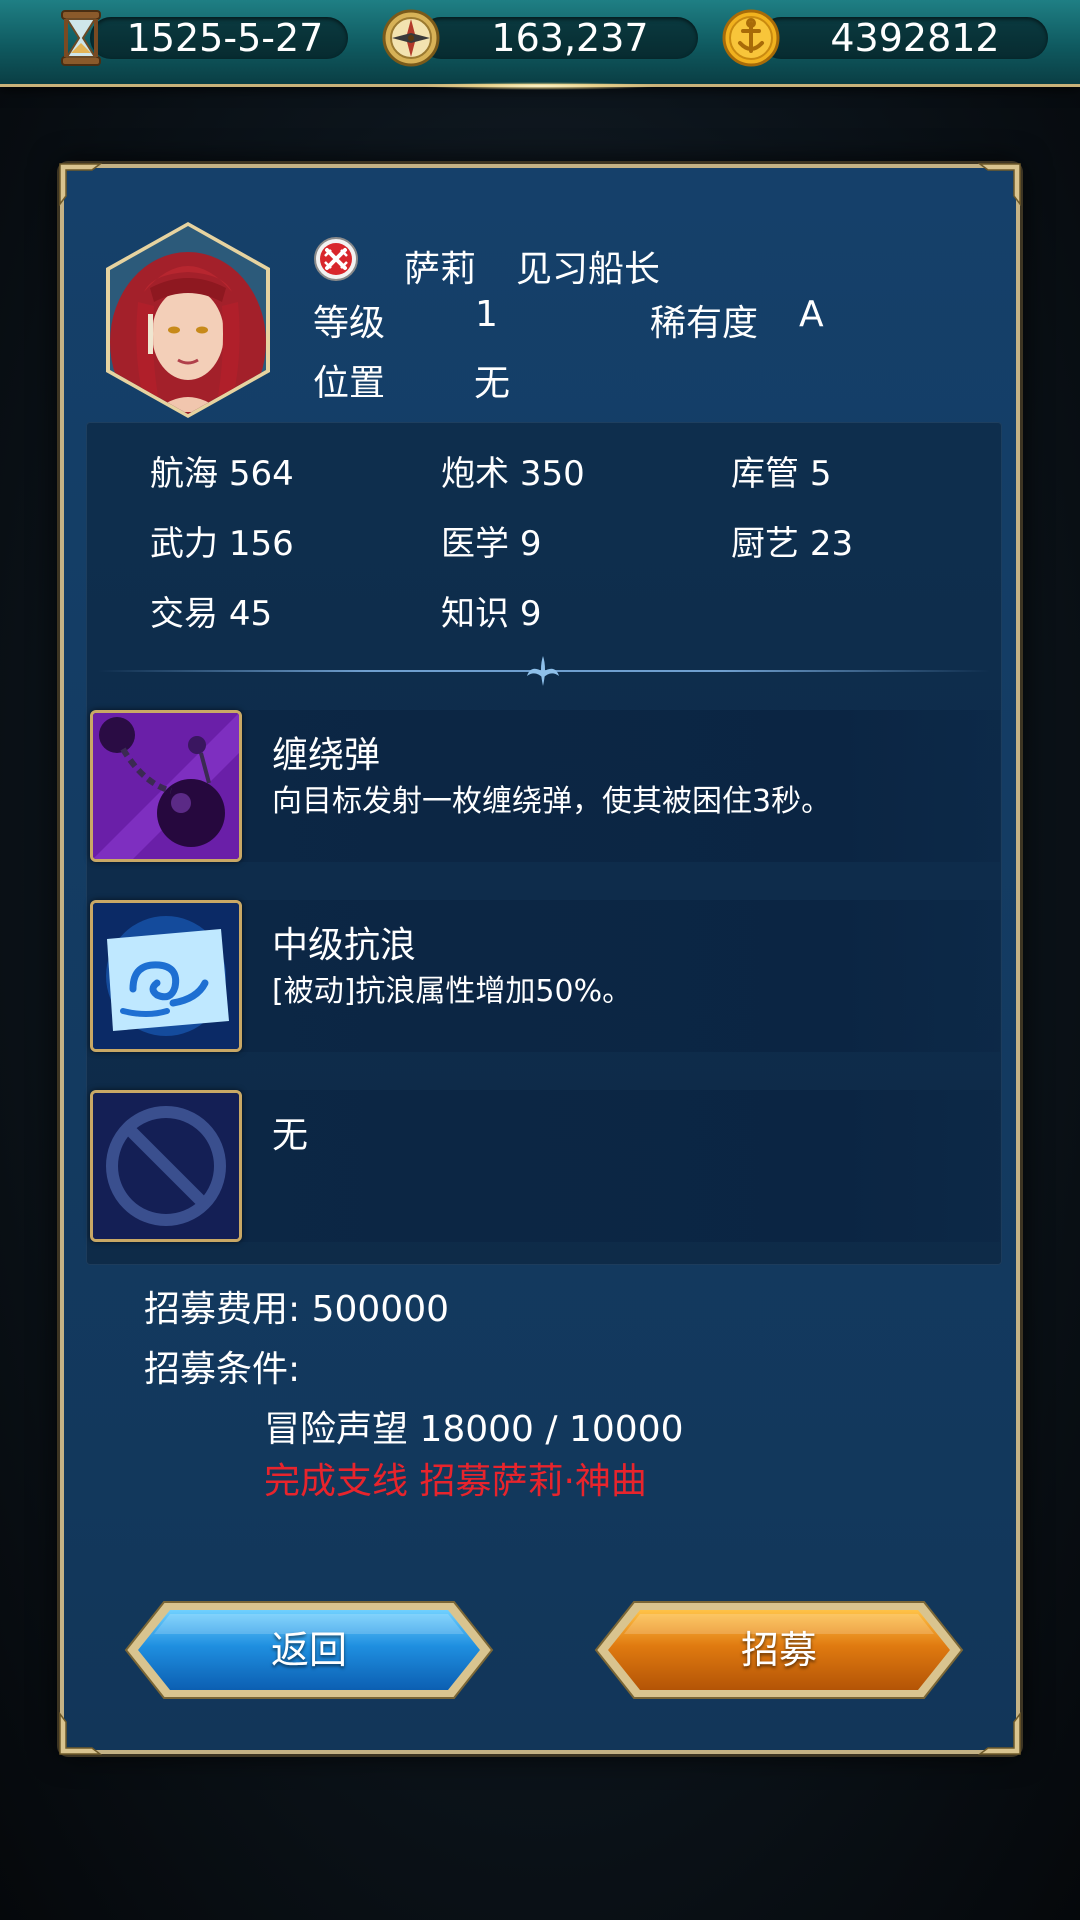 The width and height of the screenshot is (1080, 1920). I want to click on date-display: 1525-5-27, so click(200, 38).